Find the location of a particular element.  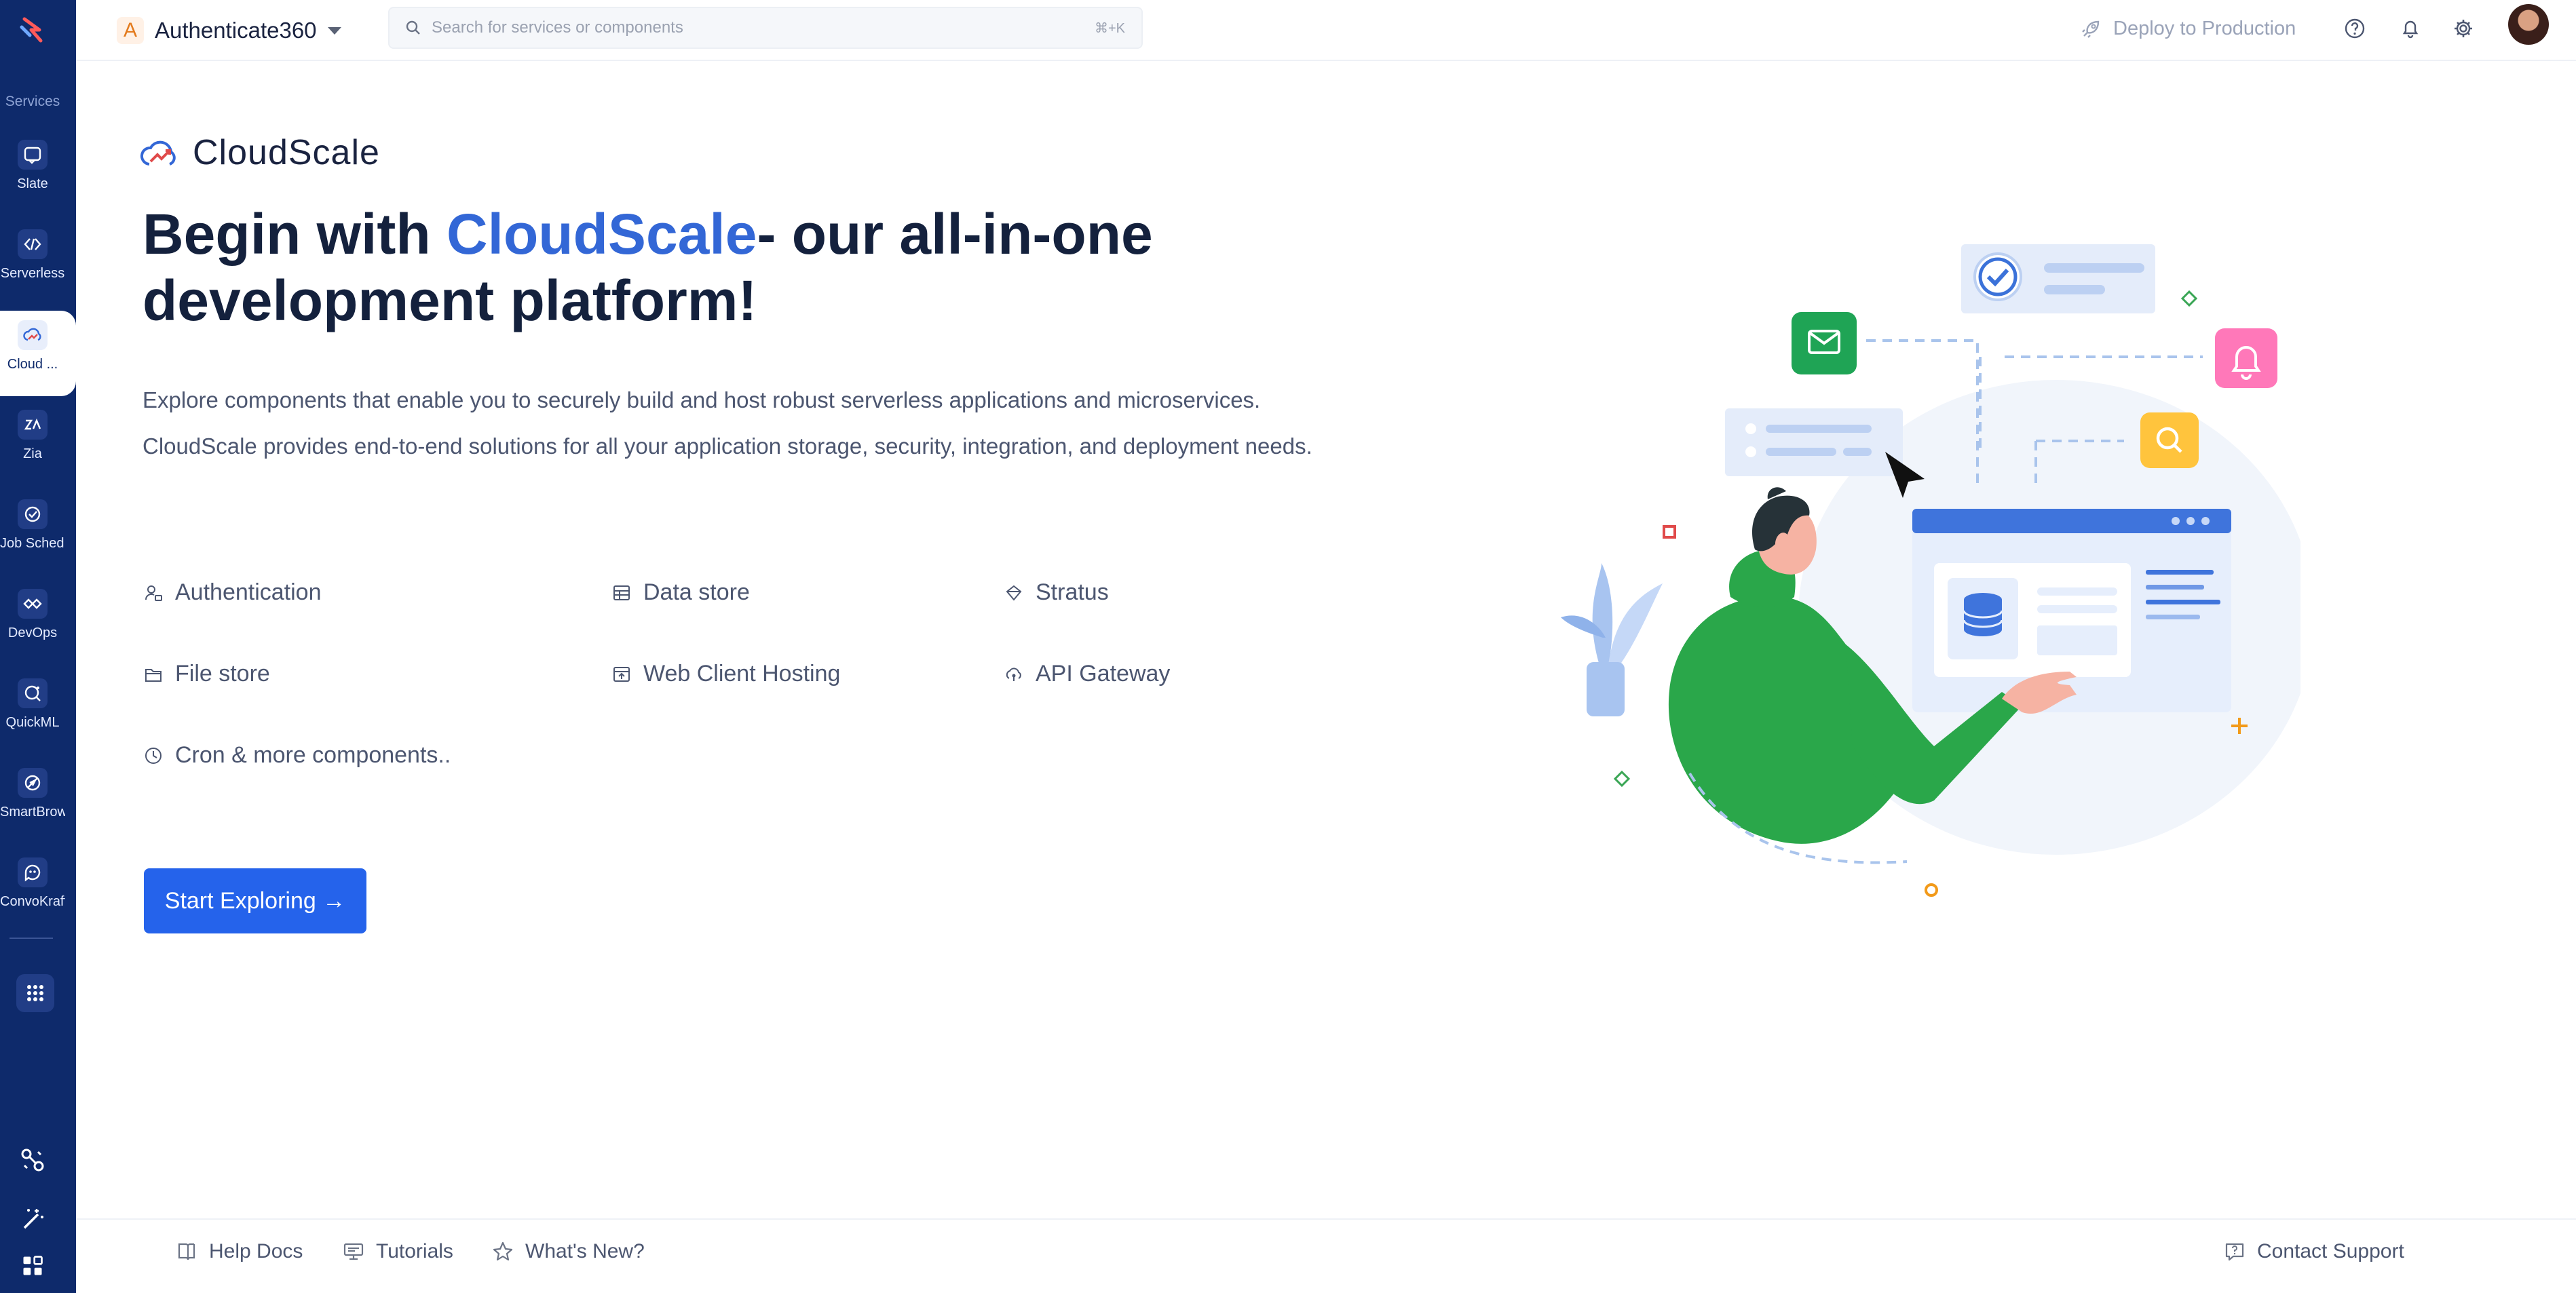

feature-authentication: Authentication is located at coordinates (233, 592).